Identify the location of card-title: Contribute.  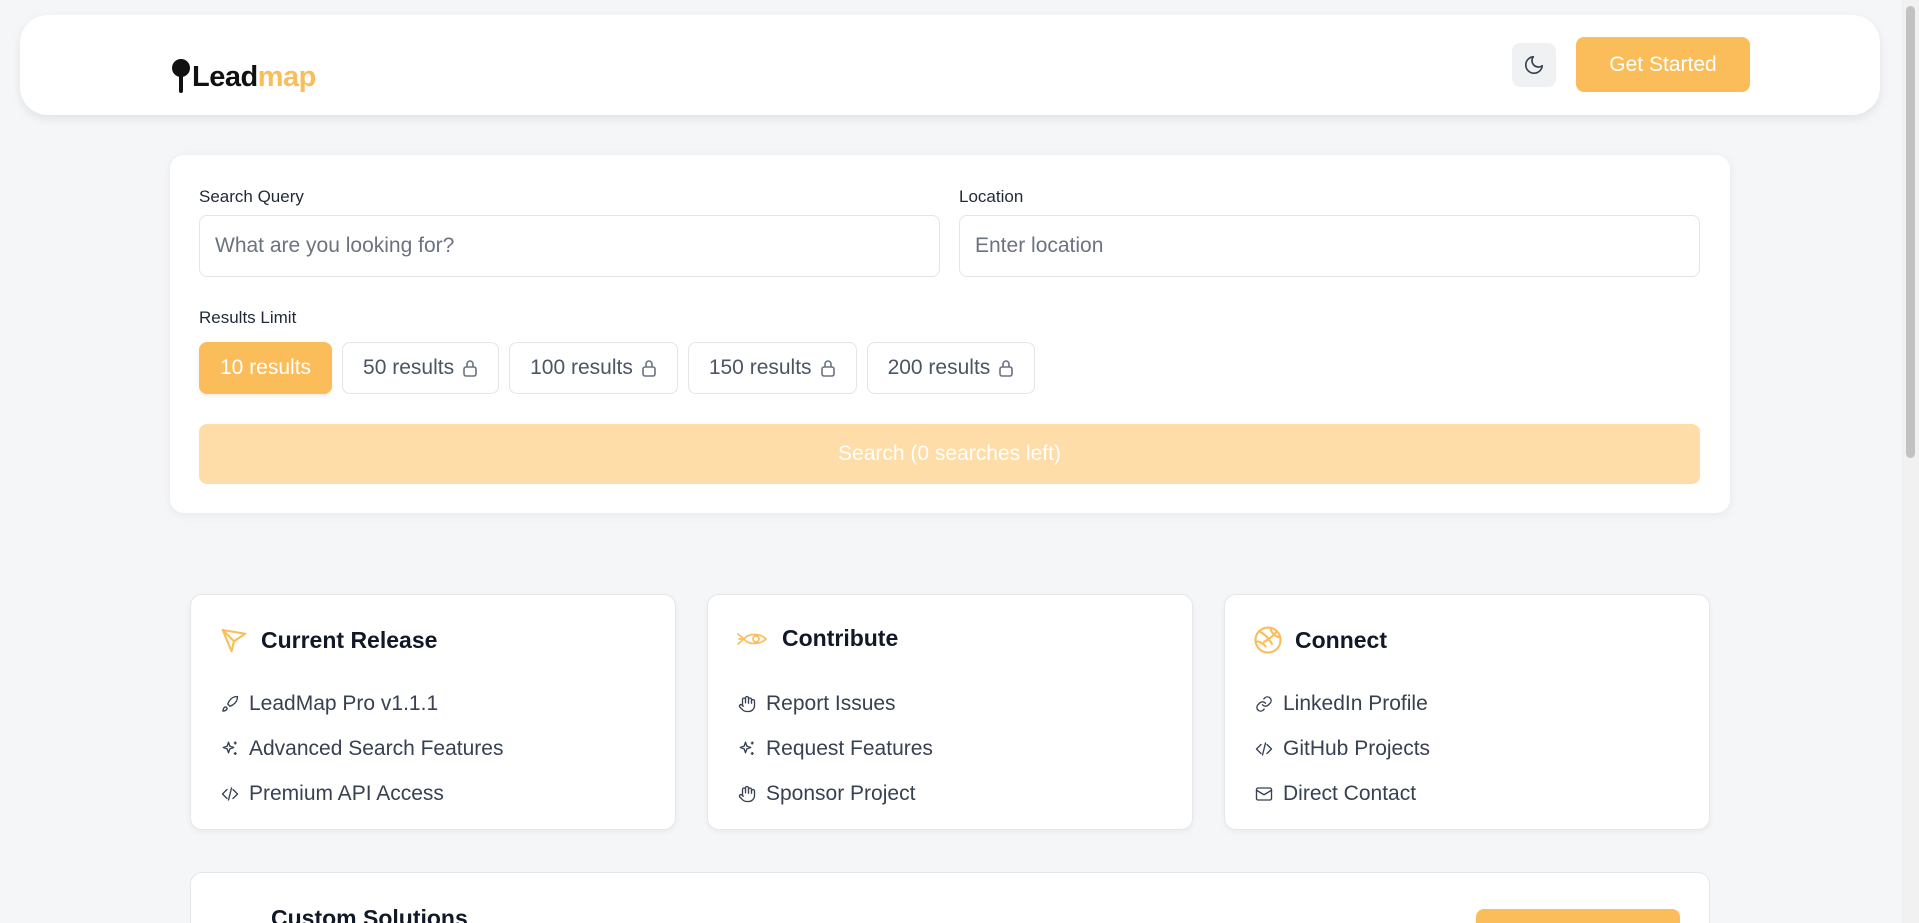
(840, 638).